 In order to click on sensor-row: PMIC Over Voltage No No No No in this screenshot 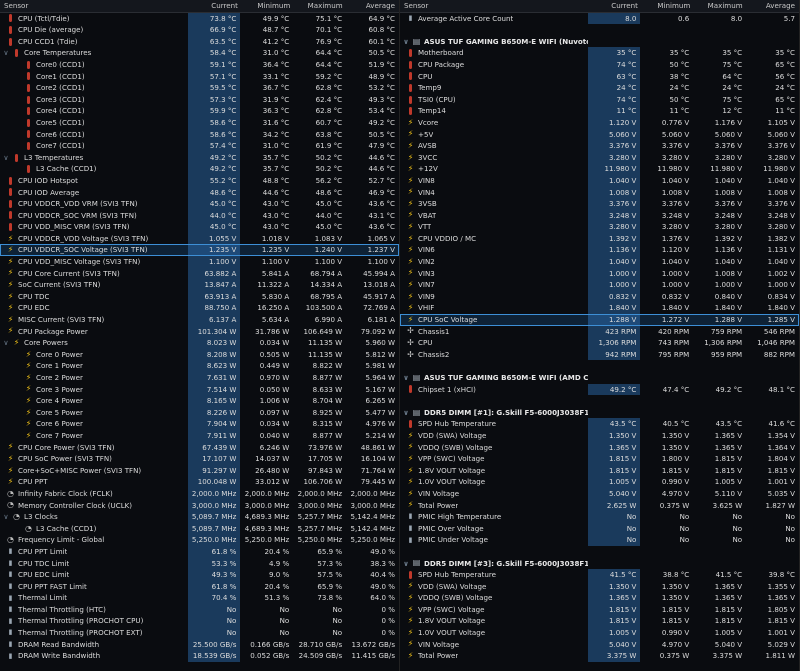, I will do `click(599, 528)`.